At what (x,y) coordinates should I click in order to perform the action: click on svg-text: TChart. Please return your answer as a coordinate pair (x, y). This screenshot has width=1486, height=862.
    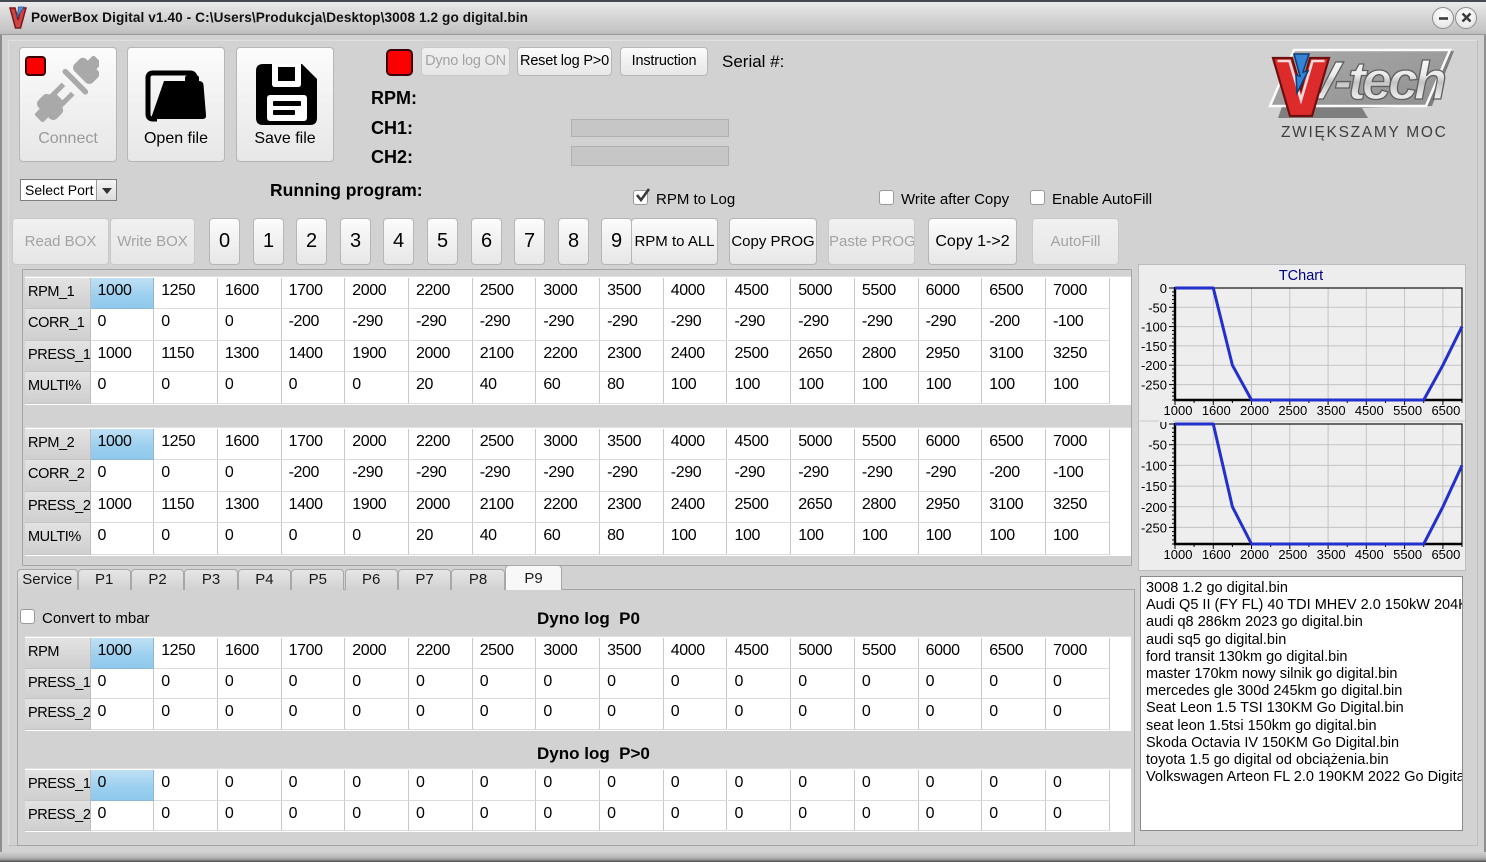
    Looking at the image, I should click on (1301, 276).